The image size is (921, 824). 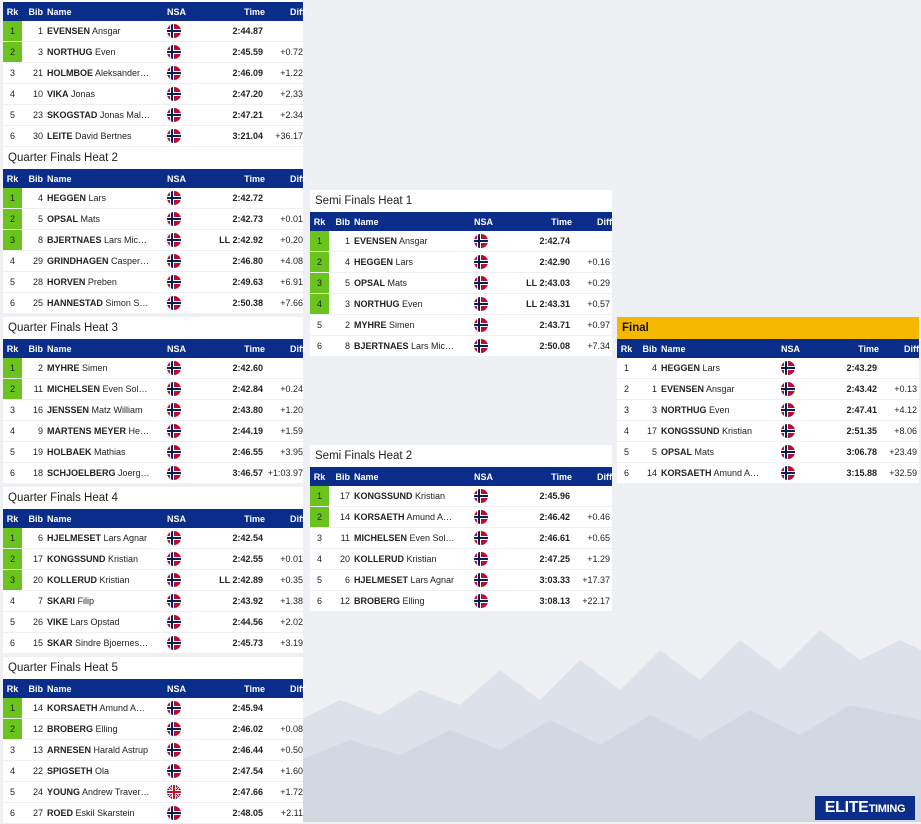 I want to click on result-row: 1 1 EVENSEN Ansgar 2:42.74, so click(x=461, y=241).